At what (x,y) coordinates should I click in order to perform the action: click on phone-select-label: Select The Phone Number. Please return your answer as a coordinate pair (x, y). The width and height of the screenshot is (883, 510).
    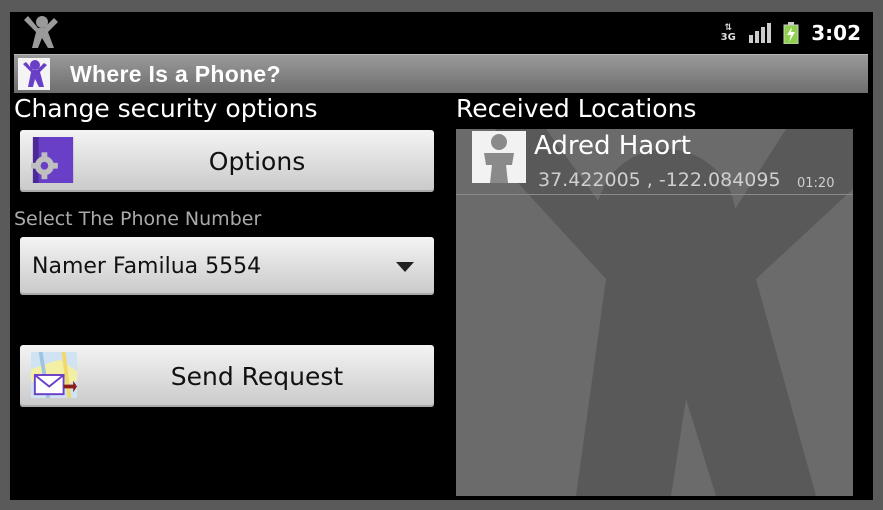
    Looking at the image, I should click on (138, 219).